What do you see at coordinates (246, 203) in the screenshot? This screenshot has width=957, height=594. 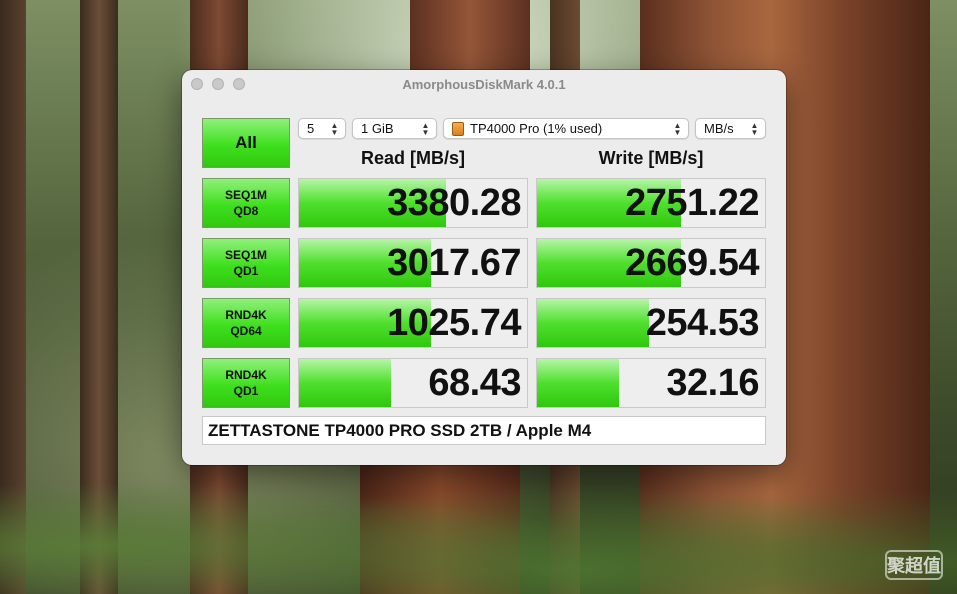 I see `test-button-seq1m-qd8: SEQ1M QD8` at bounding box center [246, 203].